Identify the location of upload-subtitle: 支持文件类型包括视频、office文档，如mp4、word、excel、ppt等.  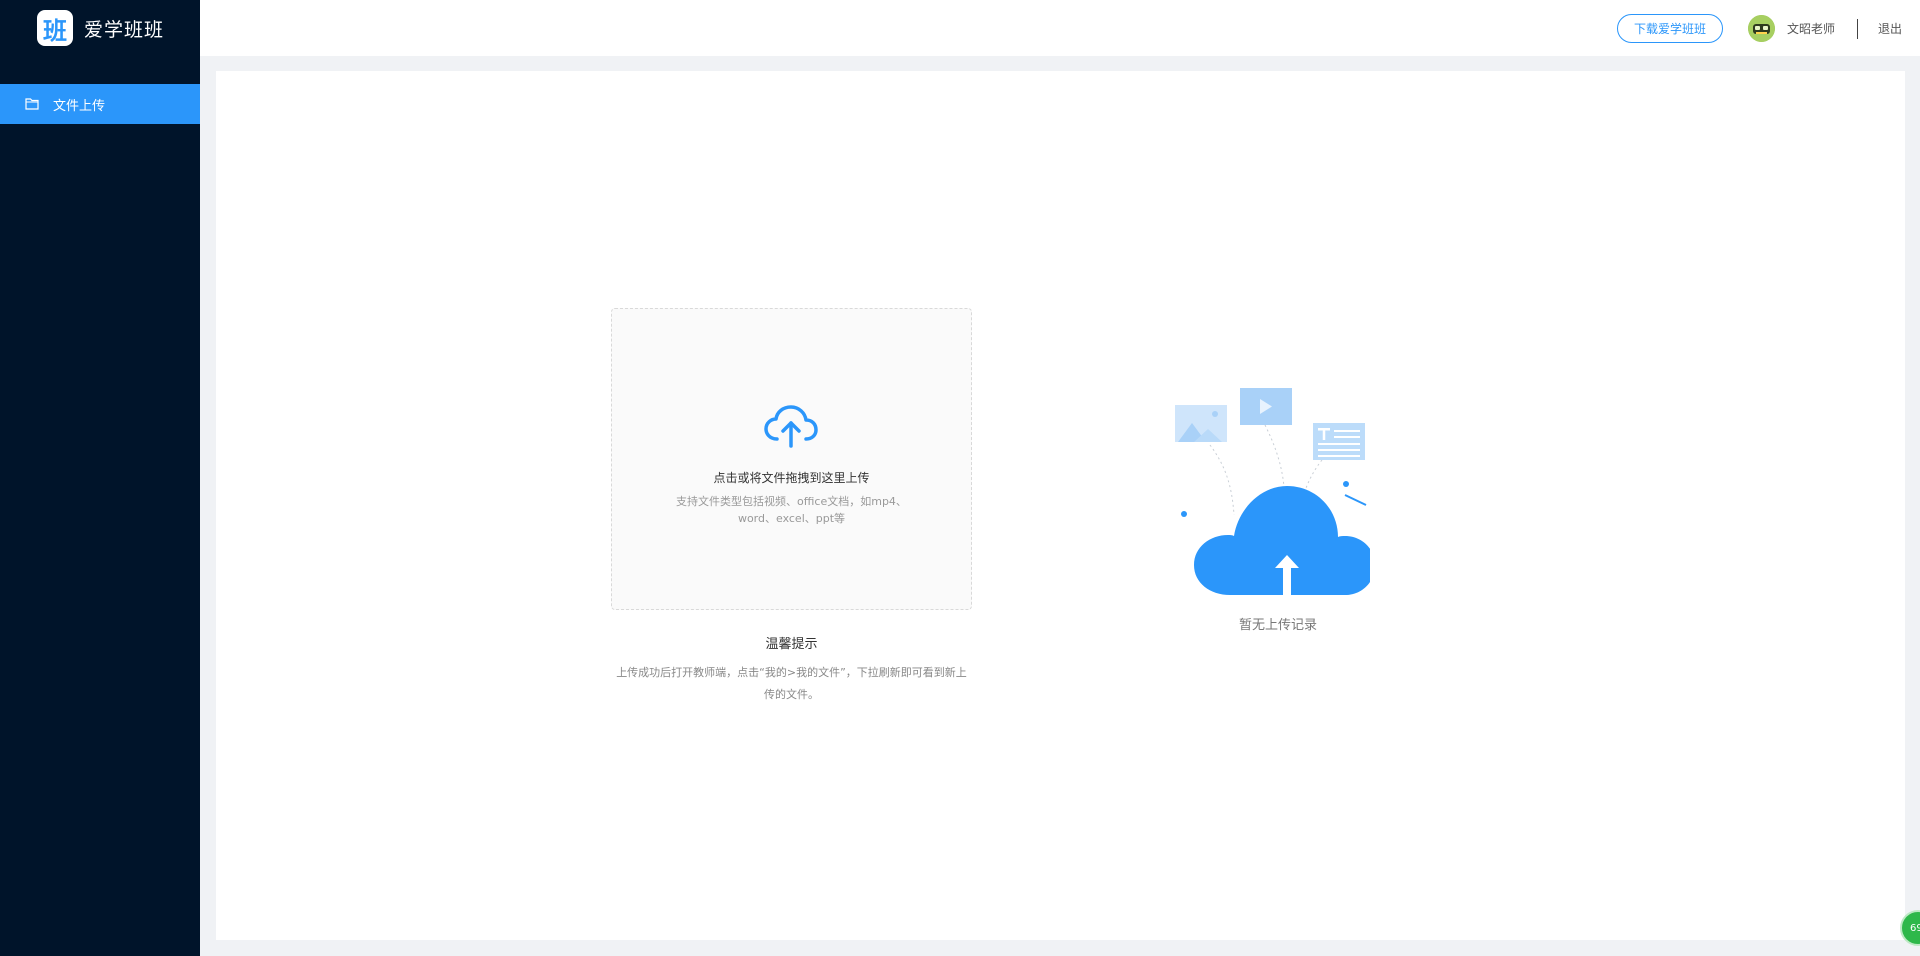
(791, 510).